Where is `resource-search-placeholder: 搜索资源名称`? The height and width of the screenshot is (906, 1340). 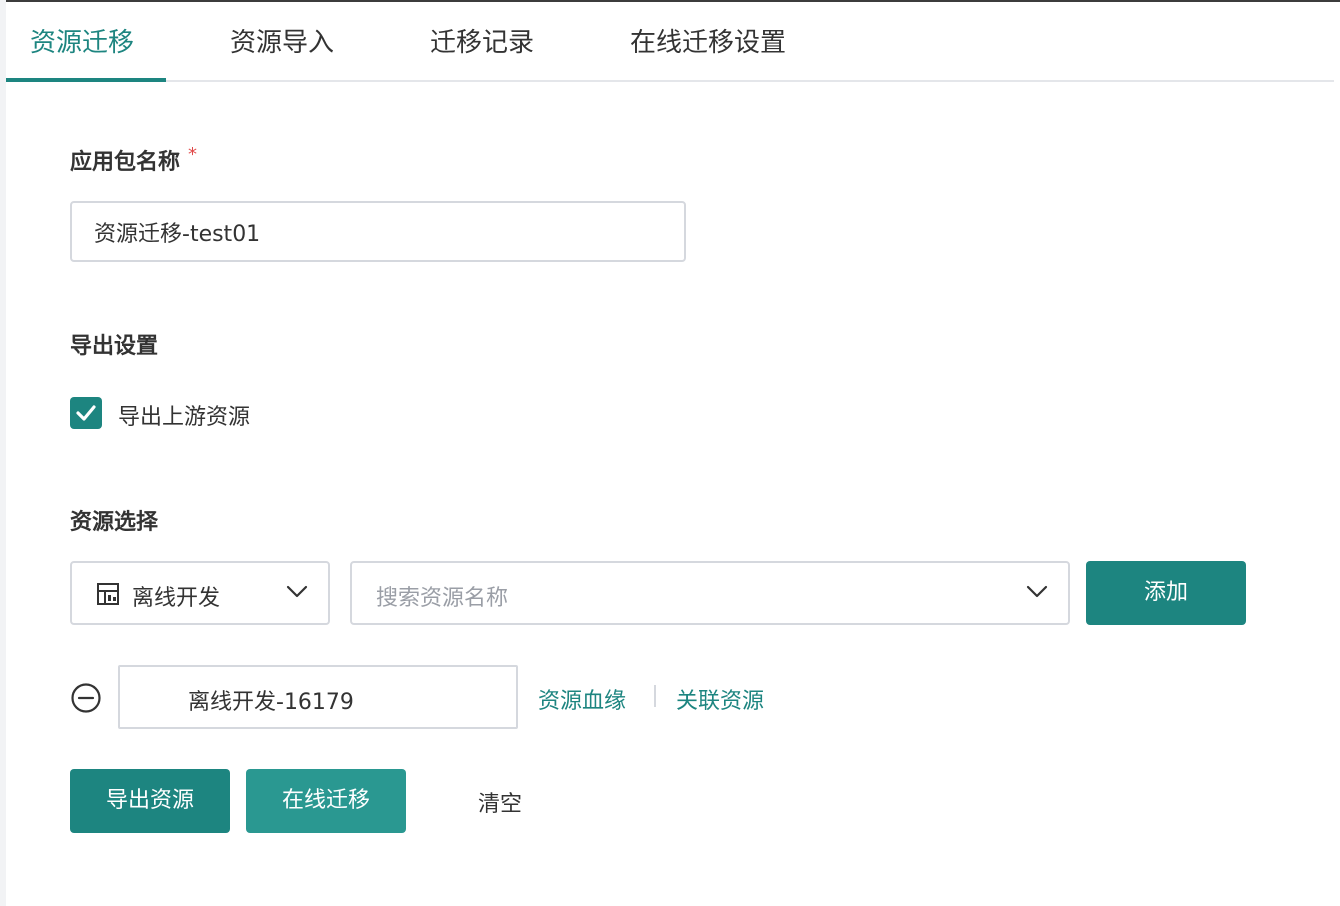
resource-search-placeholder: 搜索资源名称 is located at coordinates (442, 598).